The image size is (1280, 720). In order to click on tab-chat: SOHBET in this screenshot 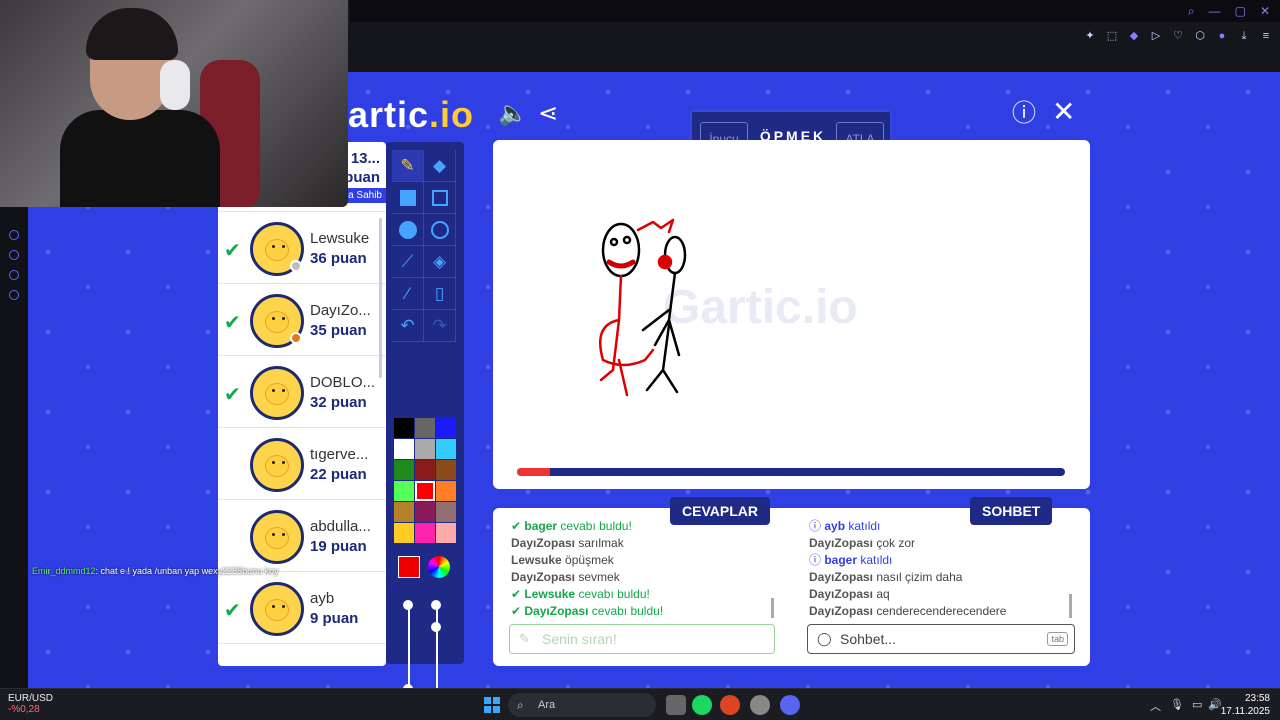, I will do `click(1011, 511)`.